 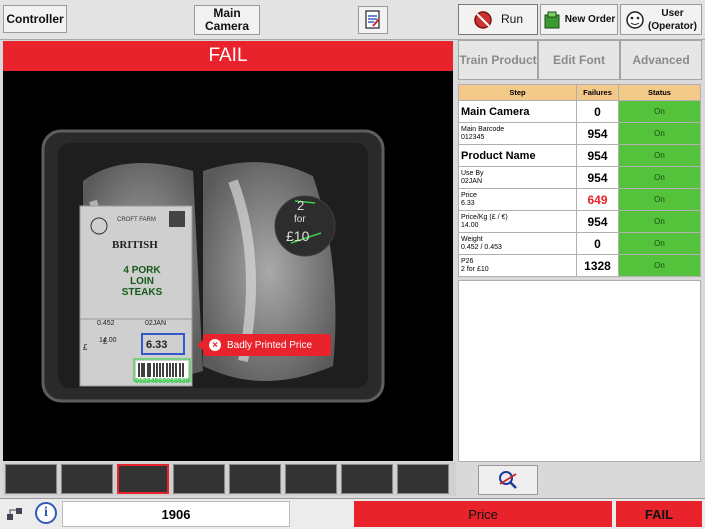 I want to click on main-camera-button: Main Camera, so click(x=227, y=20).